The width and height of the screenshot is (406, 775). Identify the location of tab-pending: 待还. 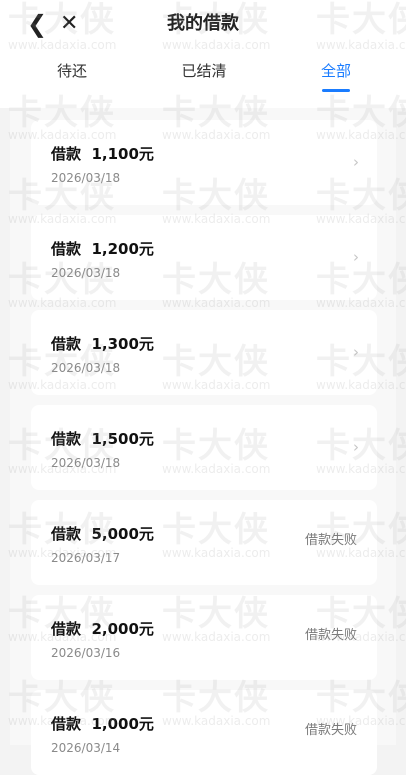
(72, 71).